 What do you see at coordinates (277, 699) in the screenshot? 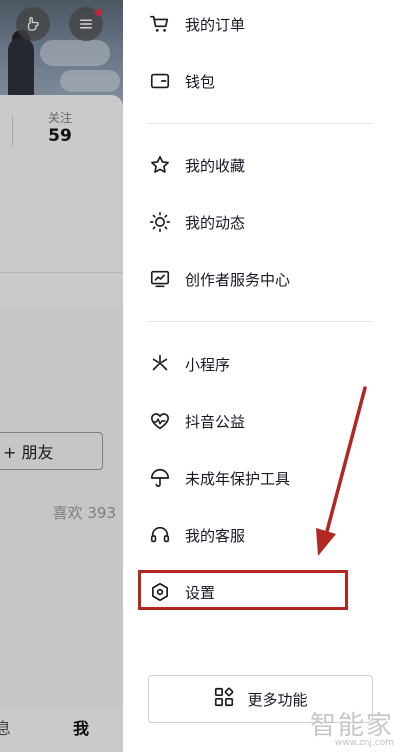
I see `more-features-label: 更多功能` at bounding box center [277, 699].